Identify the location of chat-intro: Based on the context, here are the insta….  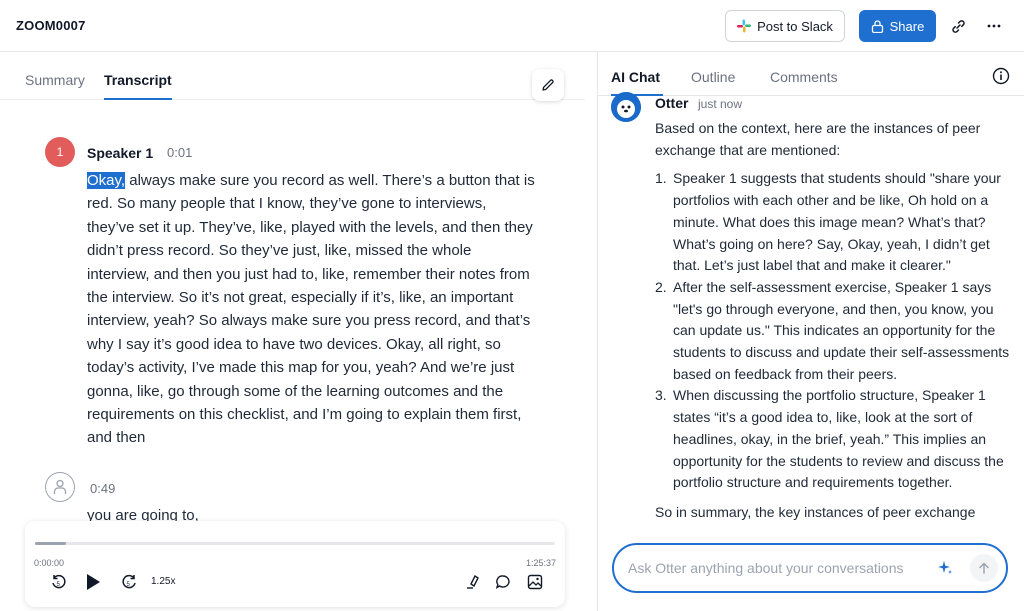
(818, 139).